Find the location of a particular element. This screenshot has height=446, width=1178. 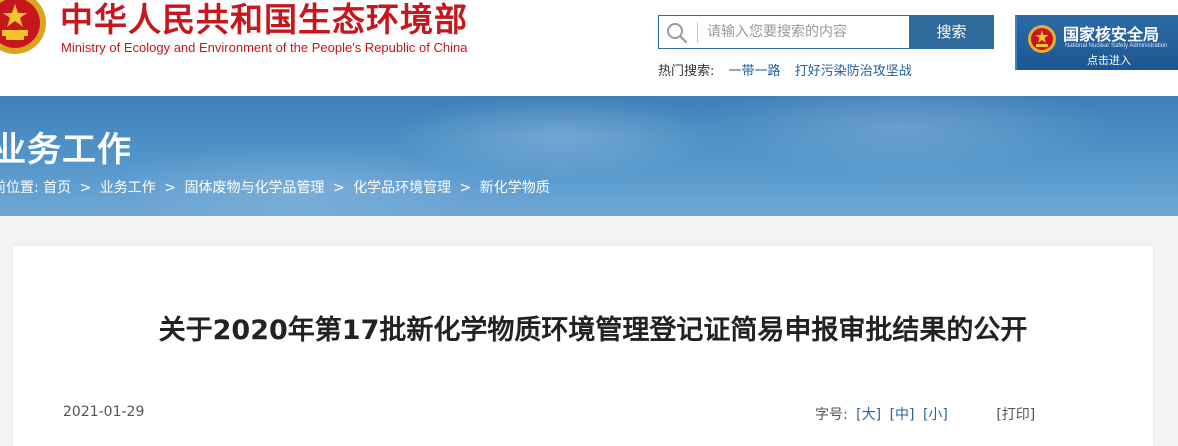

article-tools: 字号: [大] [中] [小] [打印] is located at coordinates (925, 414).